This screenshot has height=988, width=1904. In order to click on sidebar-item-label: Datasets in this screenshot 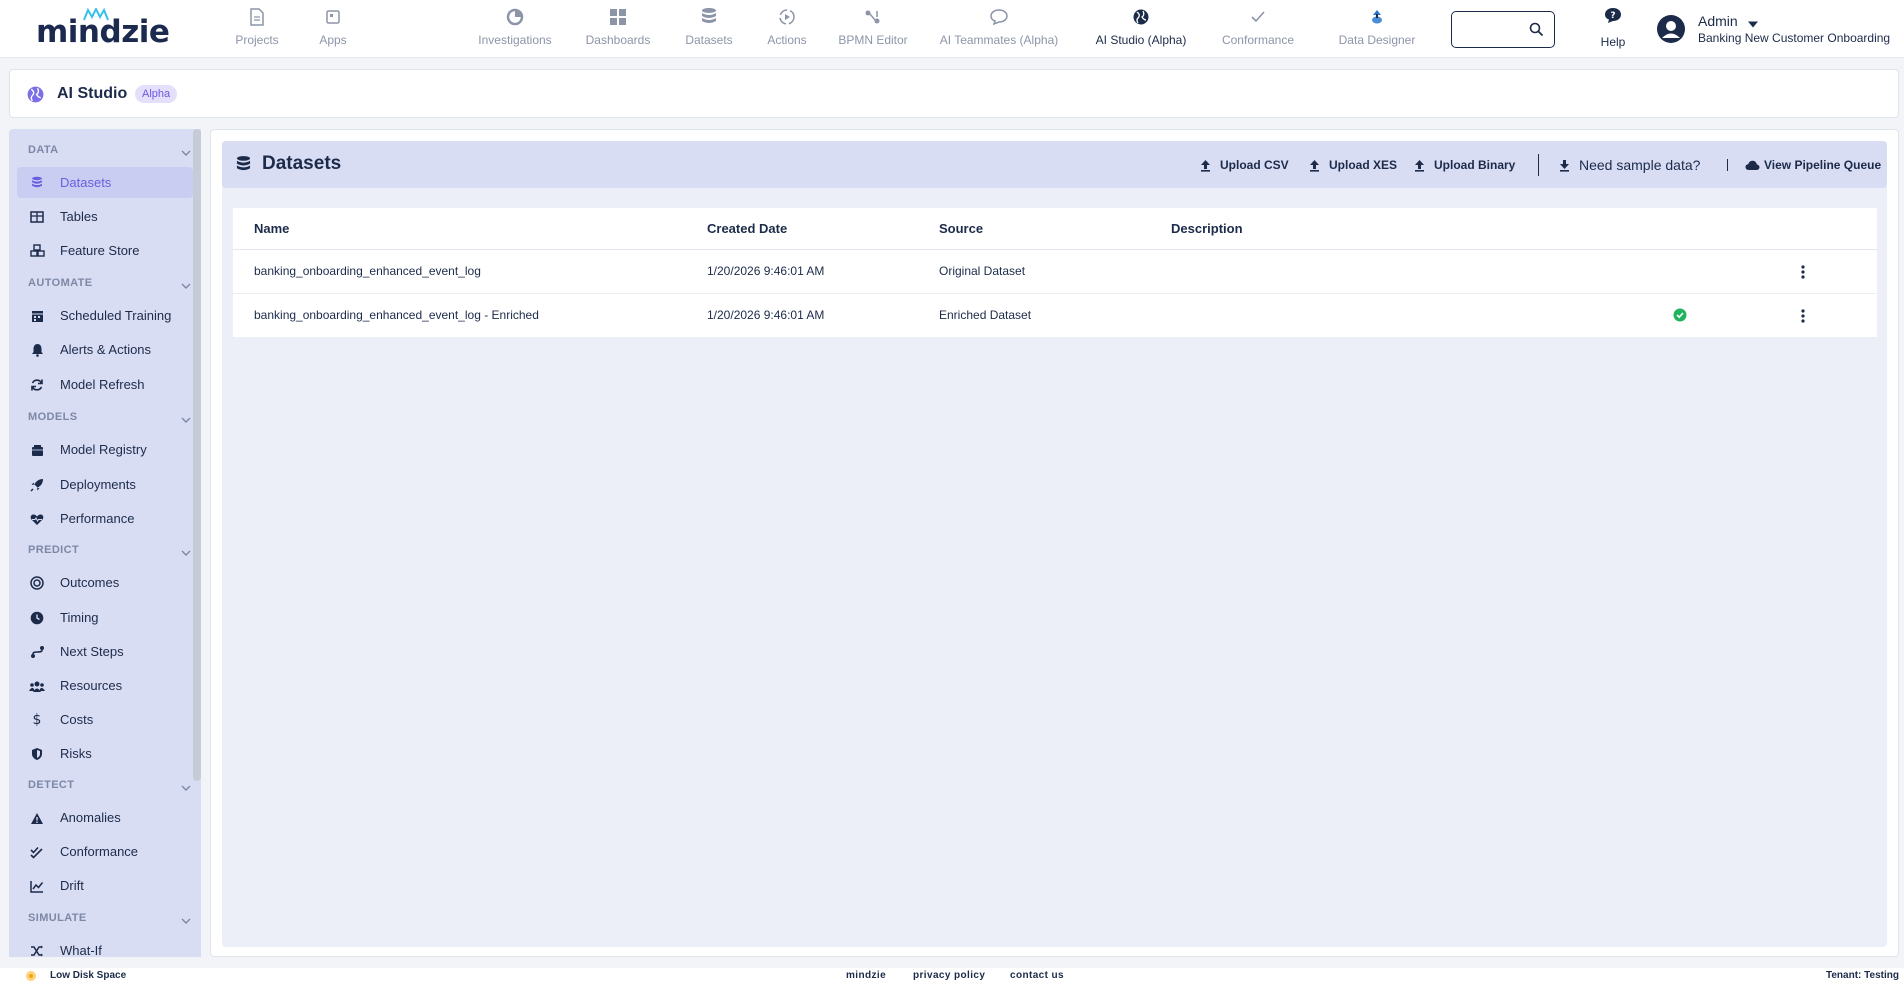, I will do `click(86, 182)`.